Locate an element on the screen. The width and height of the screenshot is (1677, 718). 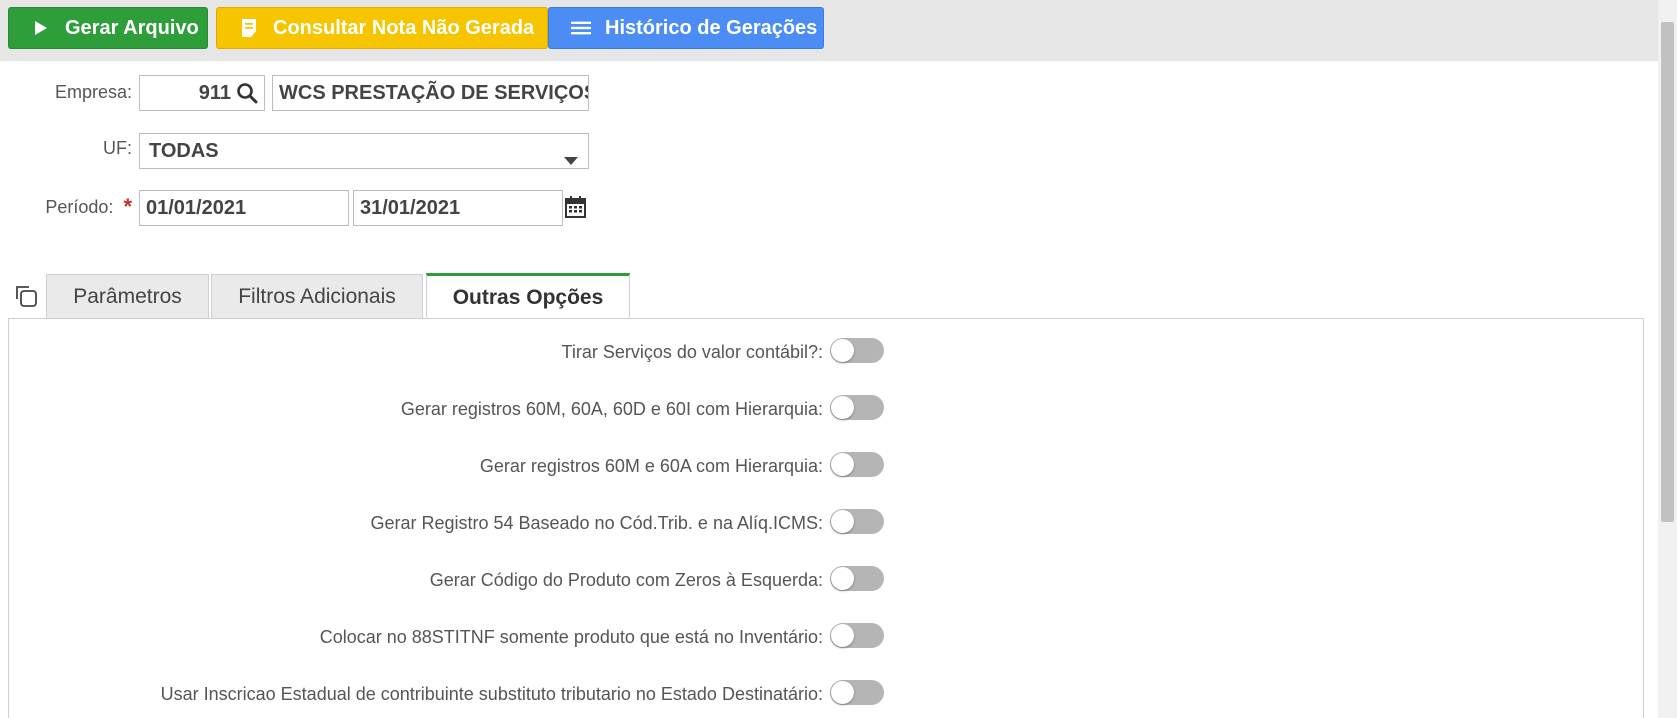
option-row: Tirar Serviços do valor contábil?: is located at coordinates (838, 353).